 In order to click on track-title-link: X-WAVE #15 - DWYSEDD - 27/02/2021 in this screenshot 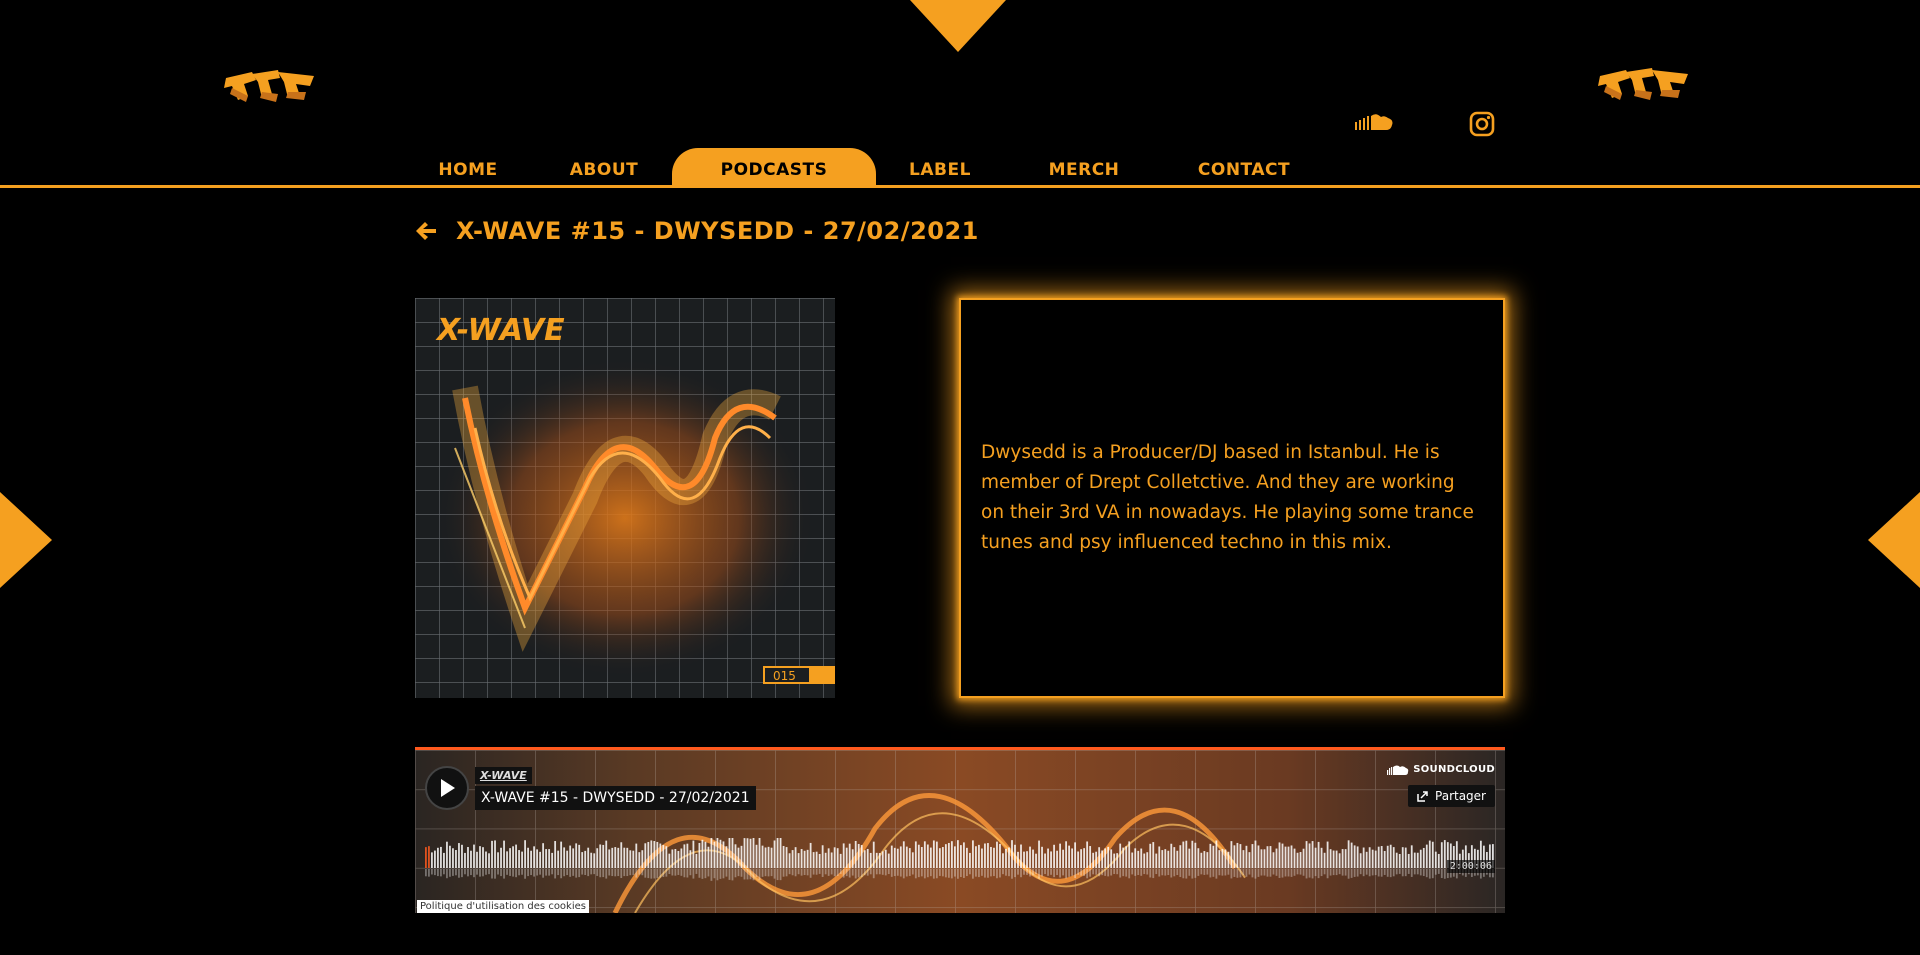, I will do `click(615, 798)`.